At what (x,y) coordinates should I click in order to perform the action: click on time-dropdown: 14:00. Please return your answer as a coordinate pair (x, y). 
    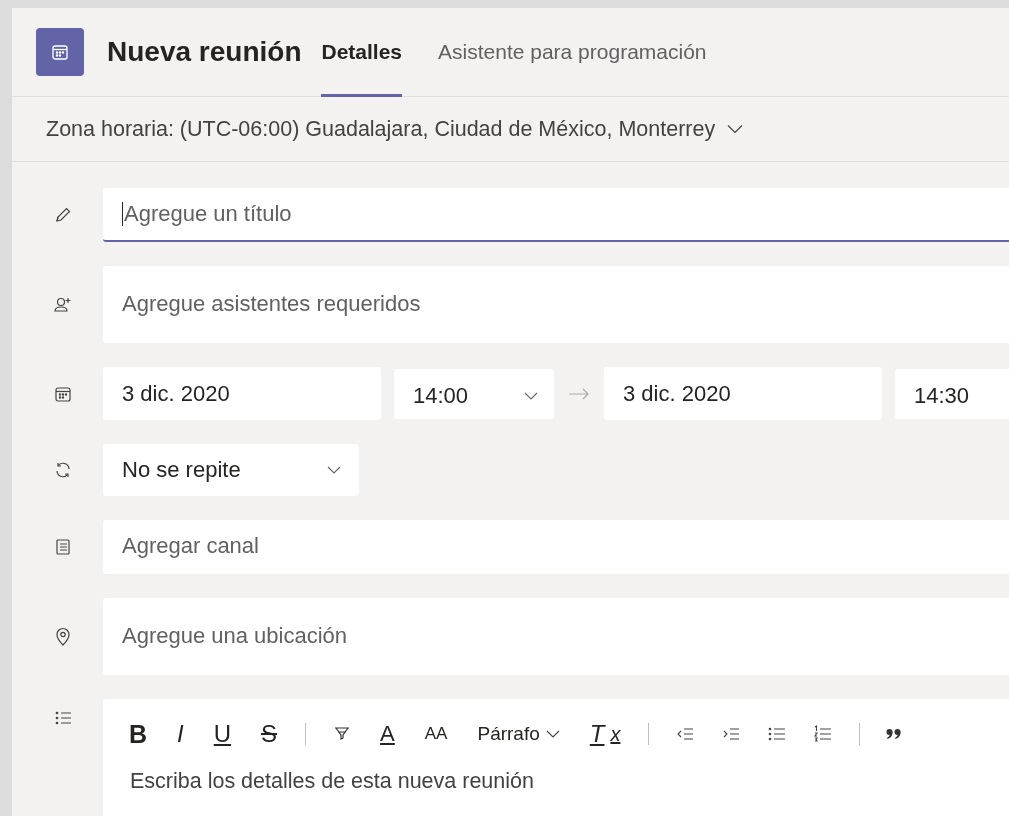
    Looking at the image, I should click on (474, 393).